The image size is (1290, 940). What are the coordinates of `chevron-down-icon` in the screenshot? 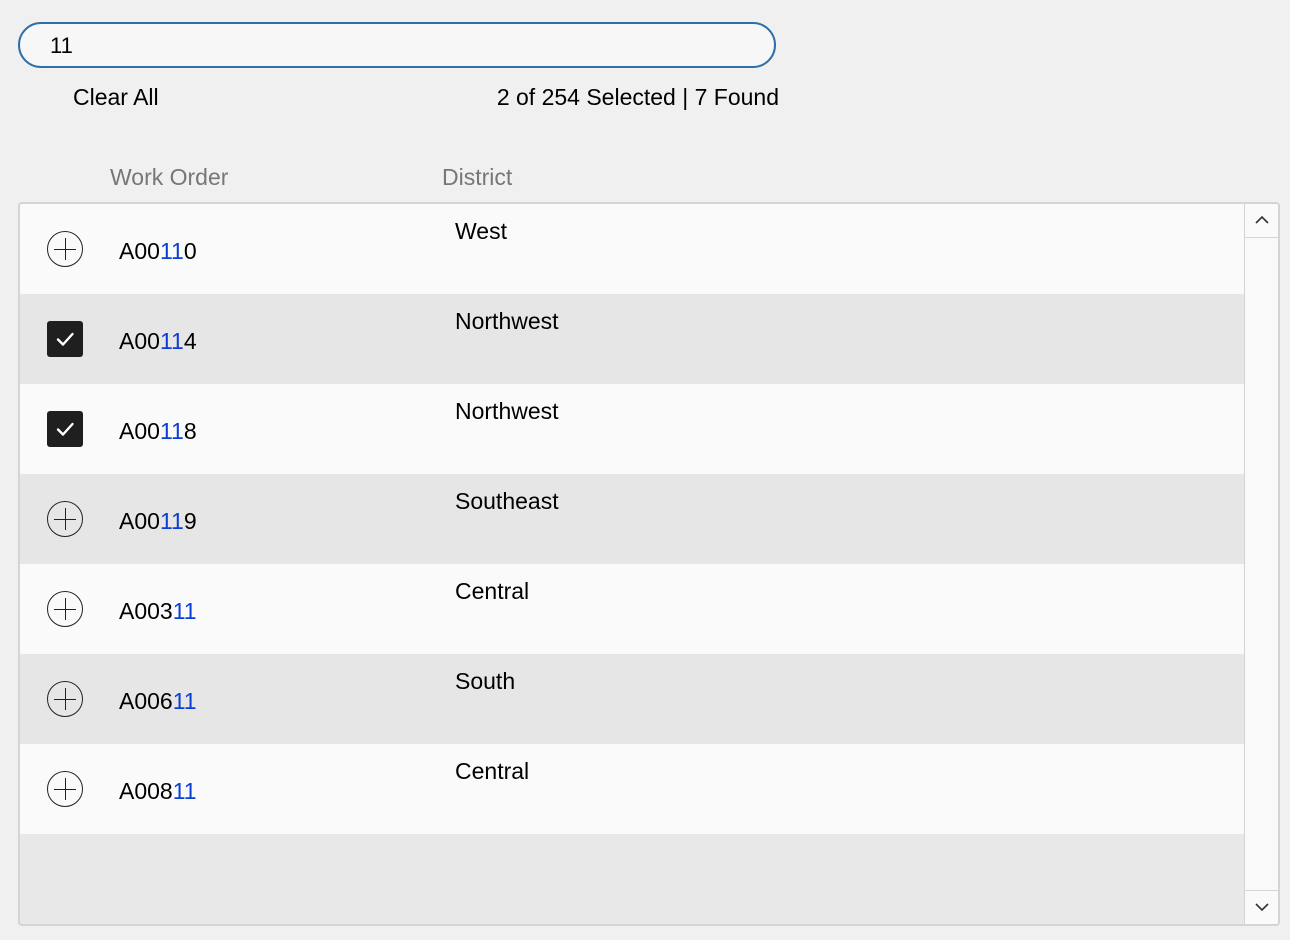 It's located at (1262, 907).